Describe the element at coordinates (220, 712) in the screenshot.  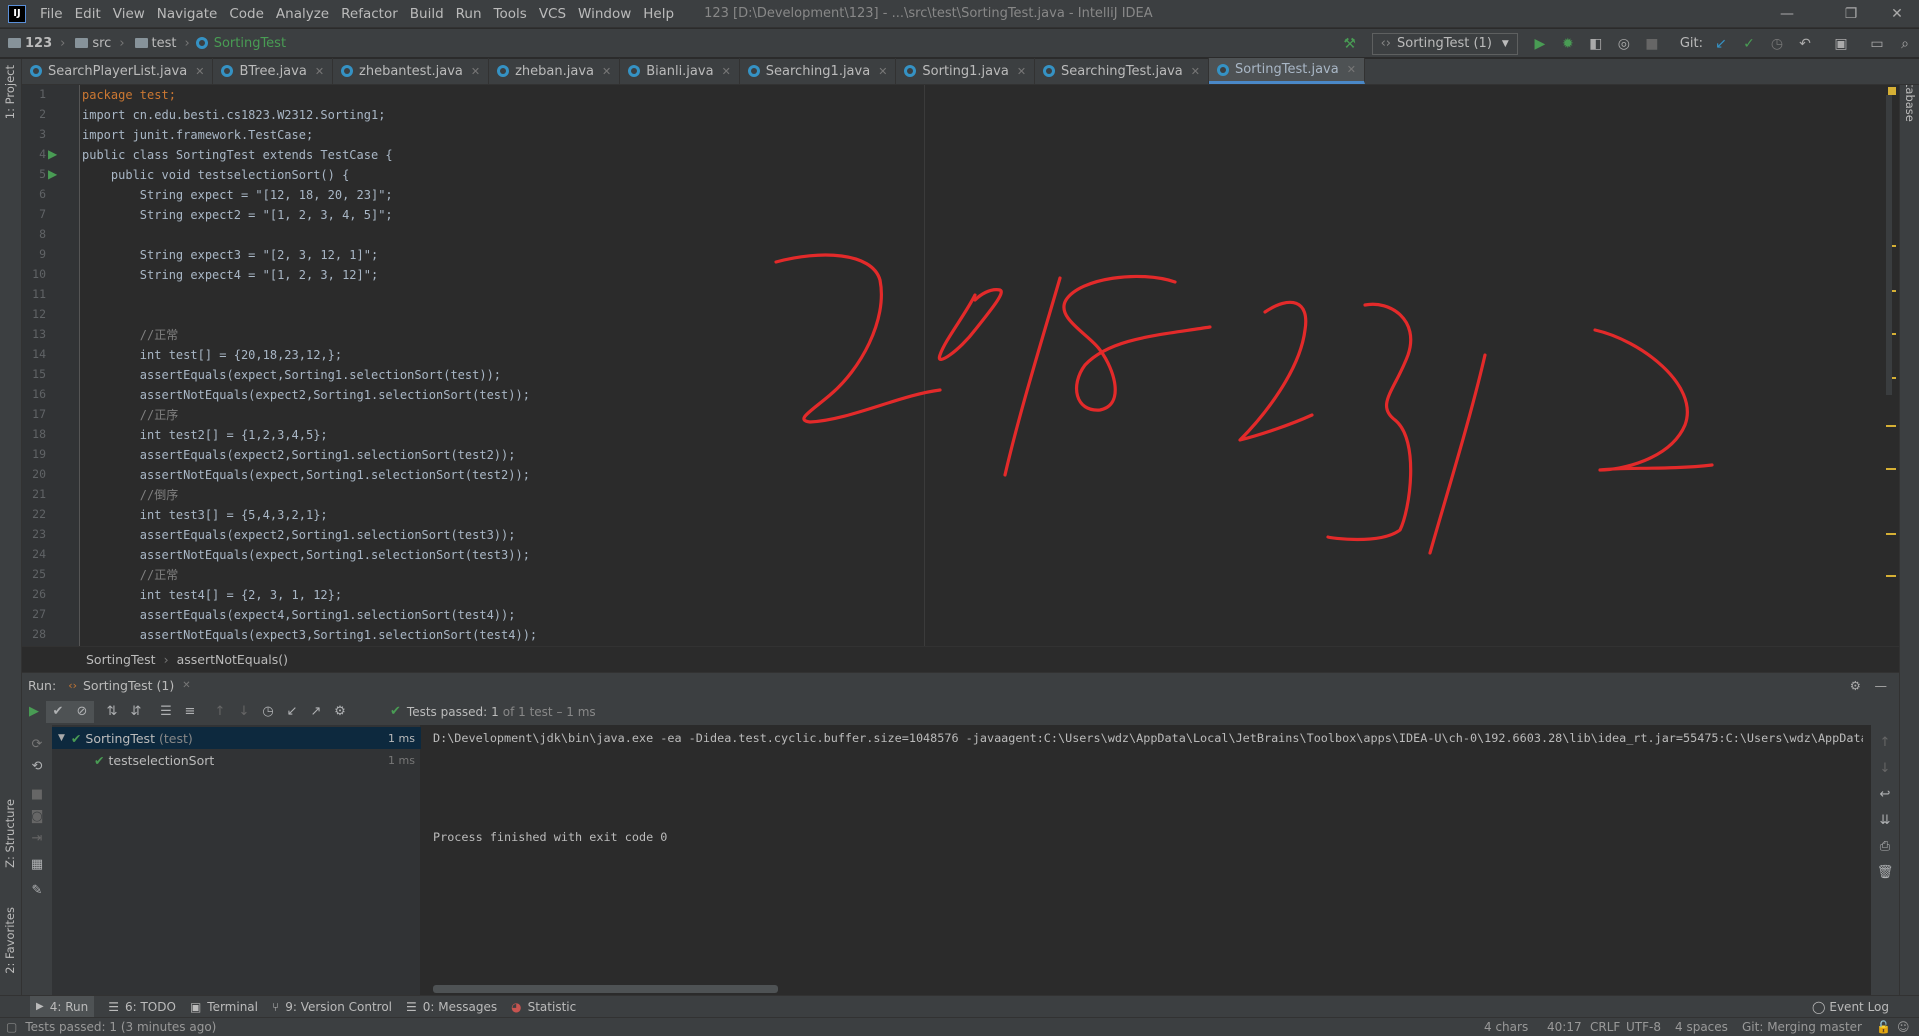
I see `prev-failed-icon: ↑` at that location.